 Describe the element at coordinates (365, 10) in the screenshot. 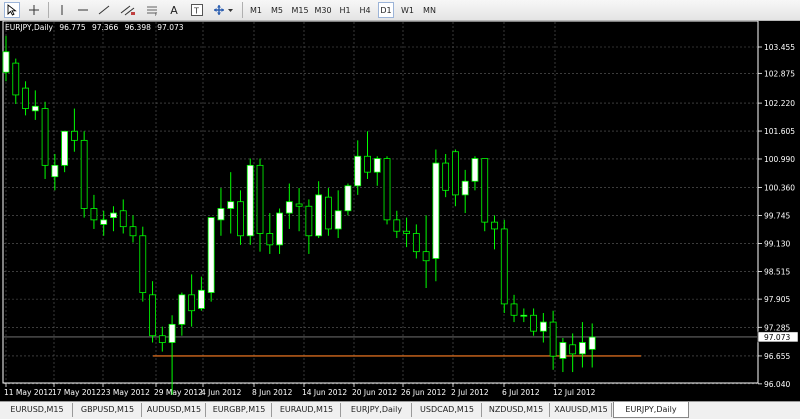

I see `timeframe-h4-button: H4` at that location.